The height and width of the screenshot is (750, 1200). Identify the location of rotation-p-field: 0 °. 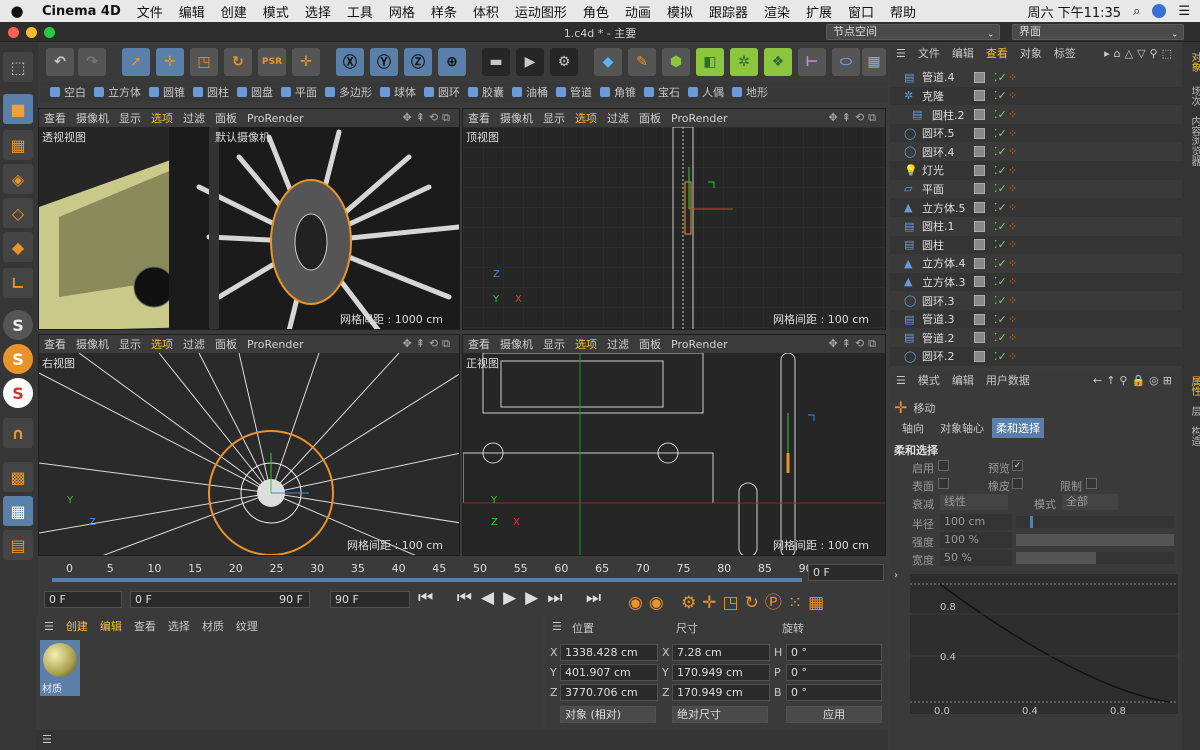
(834, 672).